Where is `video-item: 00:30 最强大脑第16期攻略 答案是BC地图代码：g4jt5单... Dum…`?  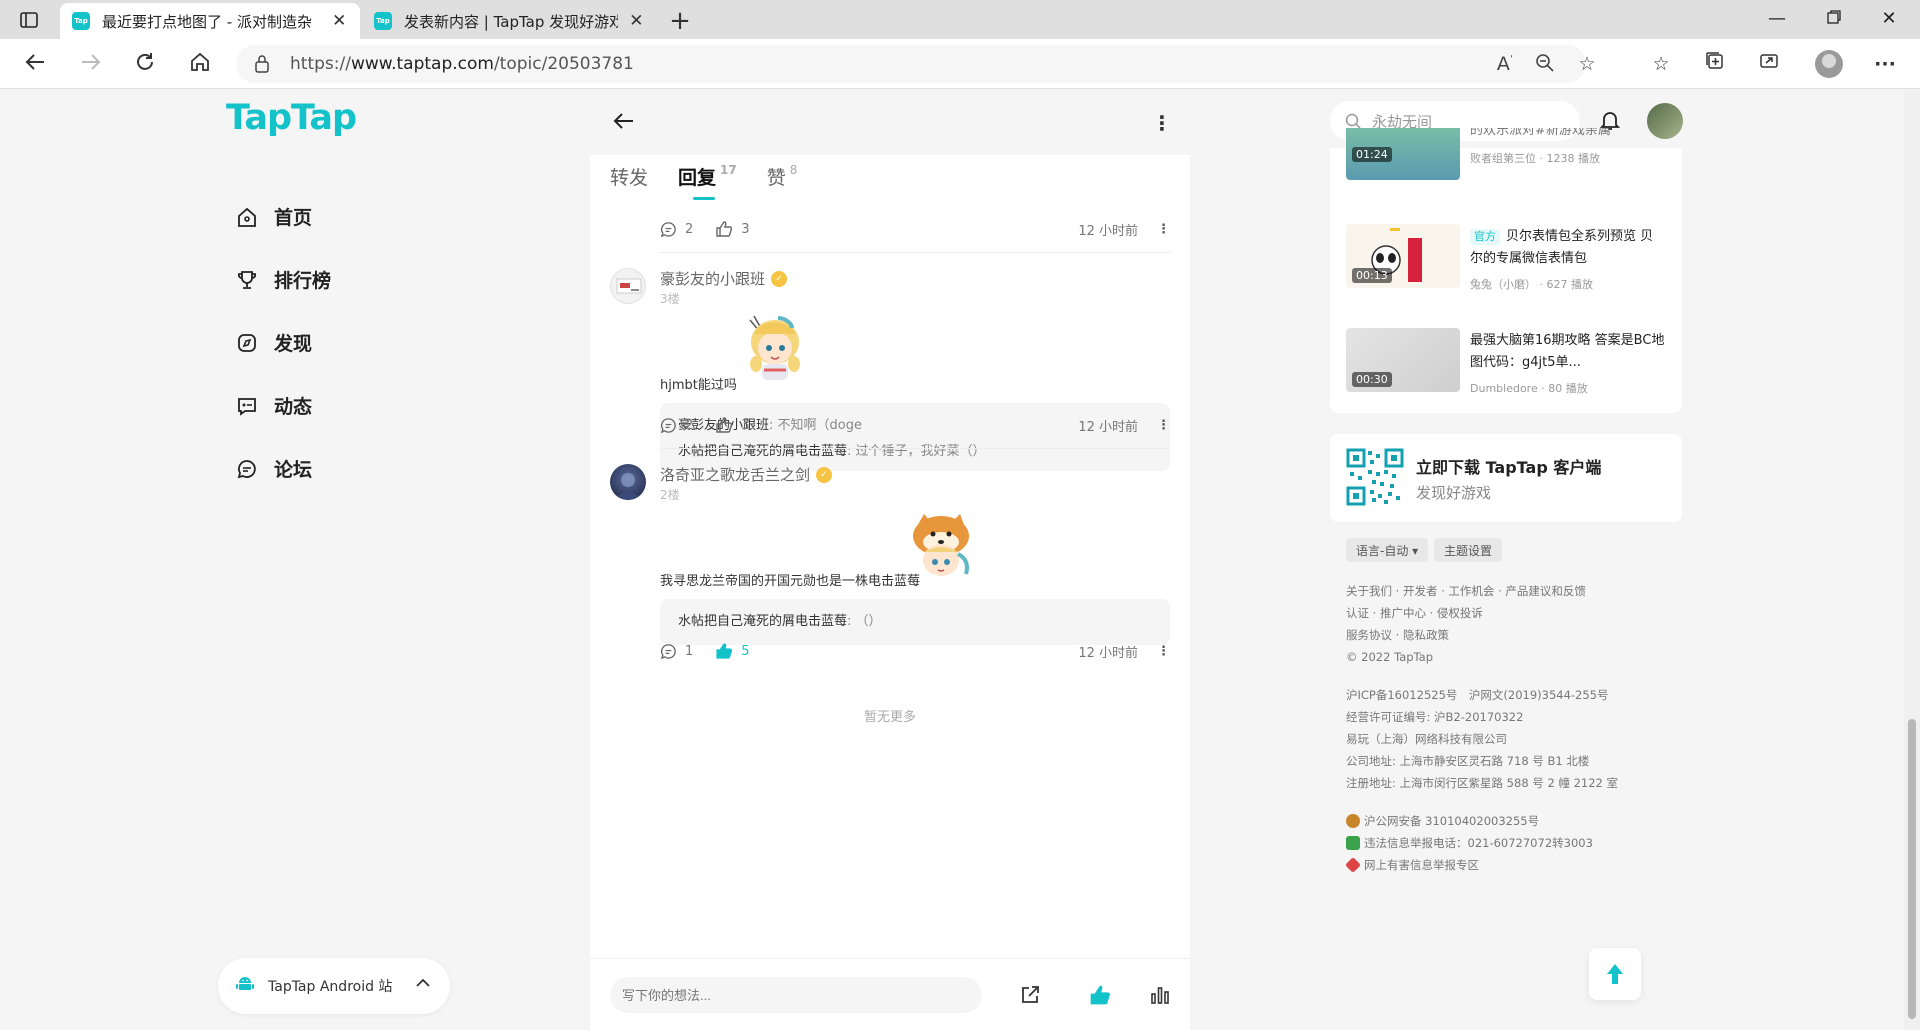 video-item: 00:30 最强大脑第16期攻略 答案是BC地图代码：g4jt5单... Dum… is located at coordinates (1506, 361).